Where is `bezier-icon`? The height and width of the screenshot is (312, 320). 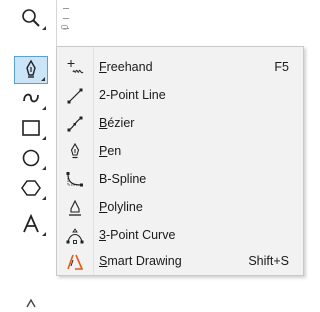
bezier-icon is located at coordinates (75, 124).